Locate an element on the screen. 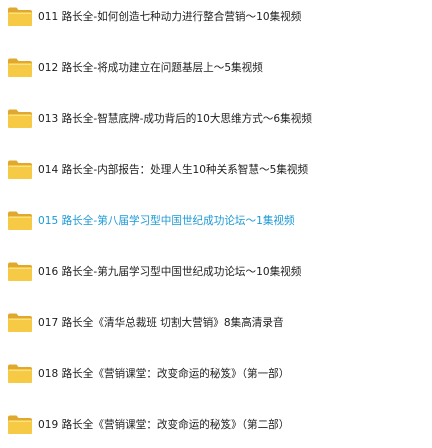 The image size is (432, 448). folder-label: 012 路长全-将成功建立在问题基层上～5集视频 is located at coordinates (150, 68).